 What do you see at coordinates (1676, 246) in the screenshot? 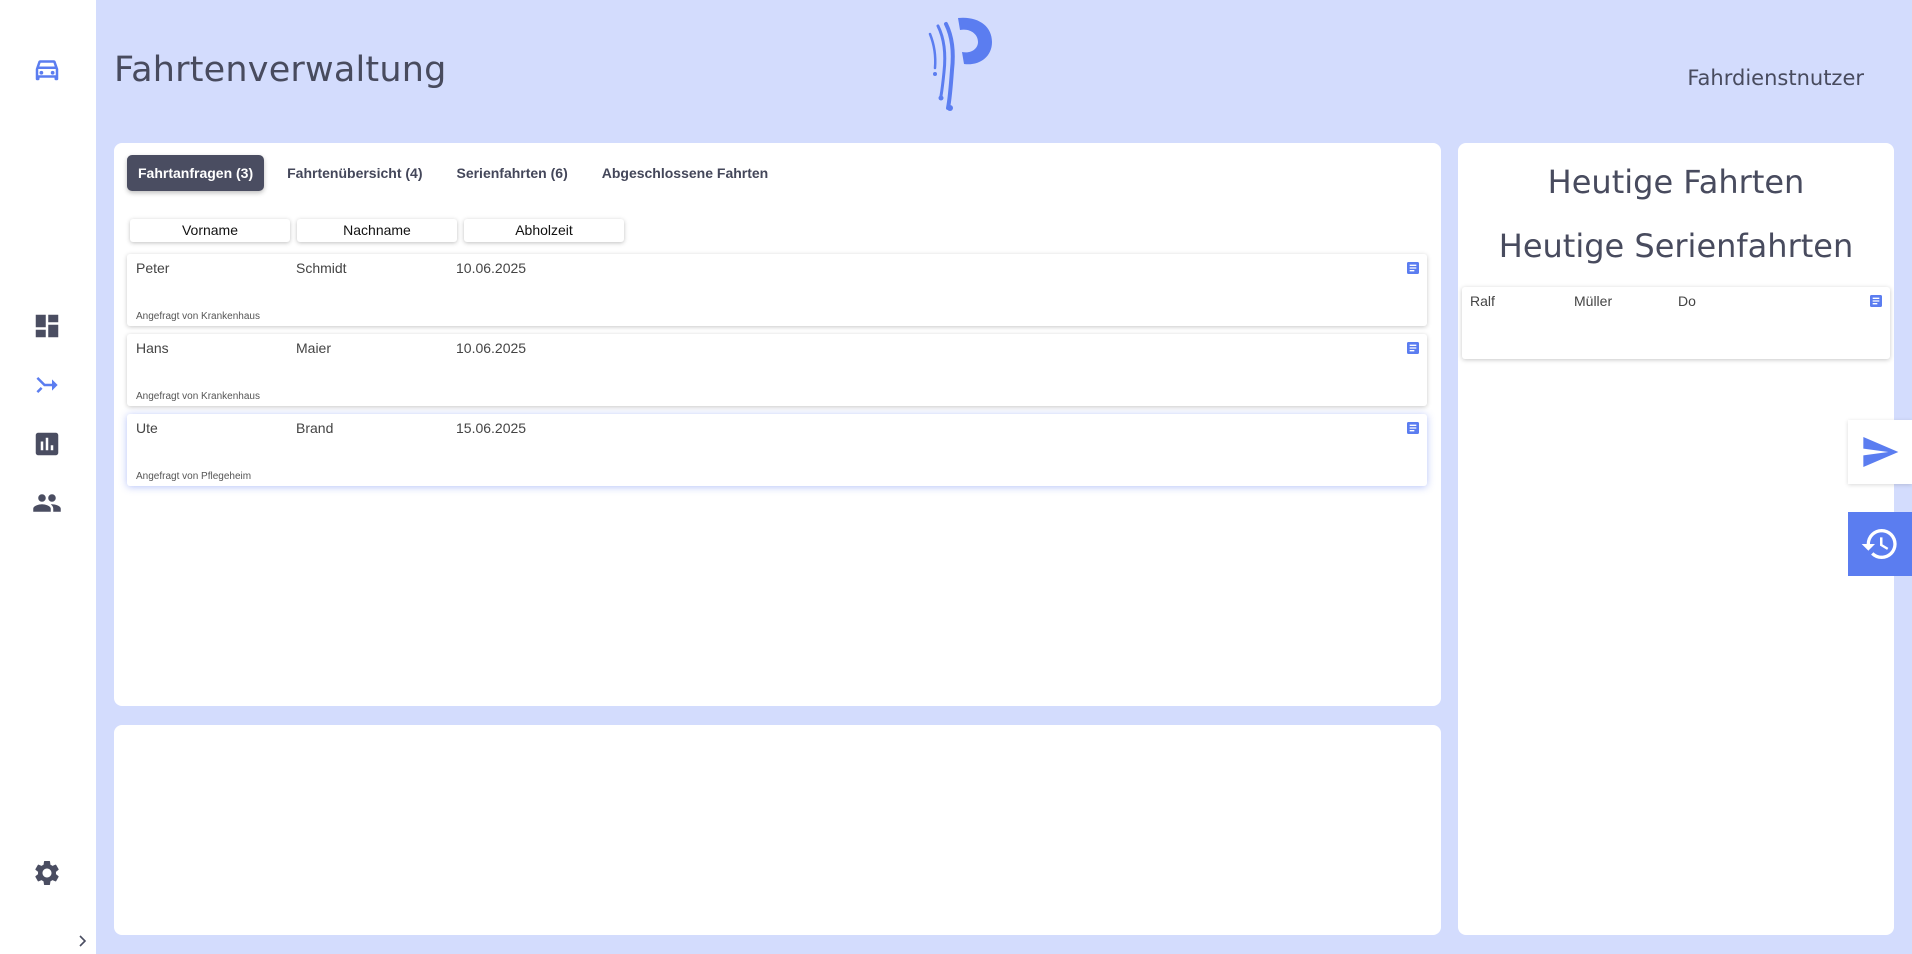
I see `today-series-title: Heutige Serienfahrten` at bounding box center [1676, 246].